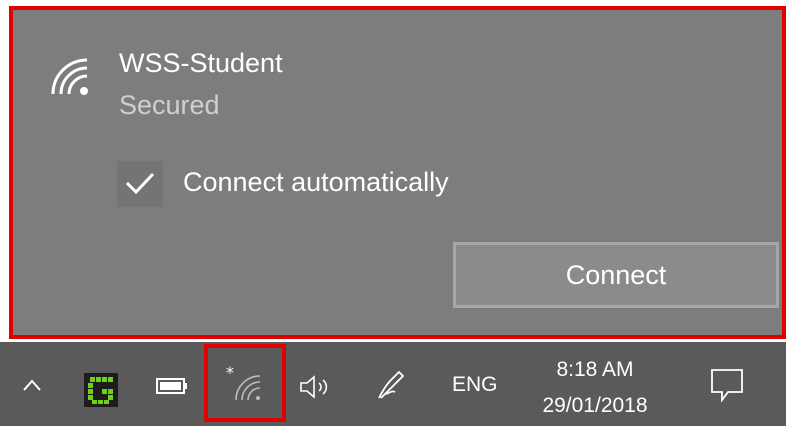  What do you see at coordinates (69, 76) in the screenshot?
I see `wifi-secured-icon` at bounding box center [69, 76].